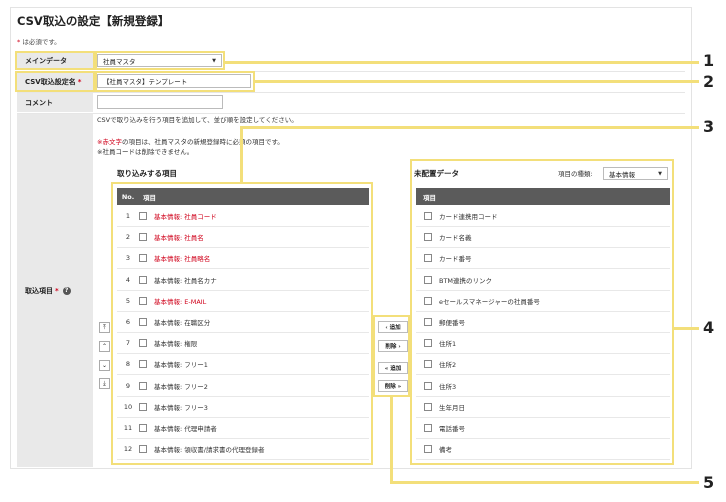 The width and height of the screenshot is (726, 502). I want to click on move-bottom-button: ⤓, so click(104, 383).